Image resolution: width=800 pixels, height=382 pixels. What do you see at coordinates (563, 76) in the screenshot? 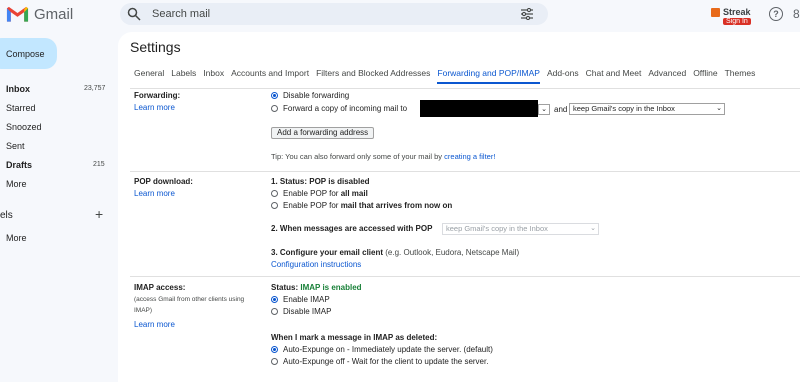
I see `tab-add-ons: Add-ons` at bounding box center [563, 76].